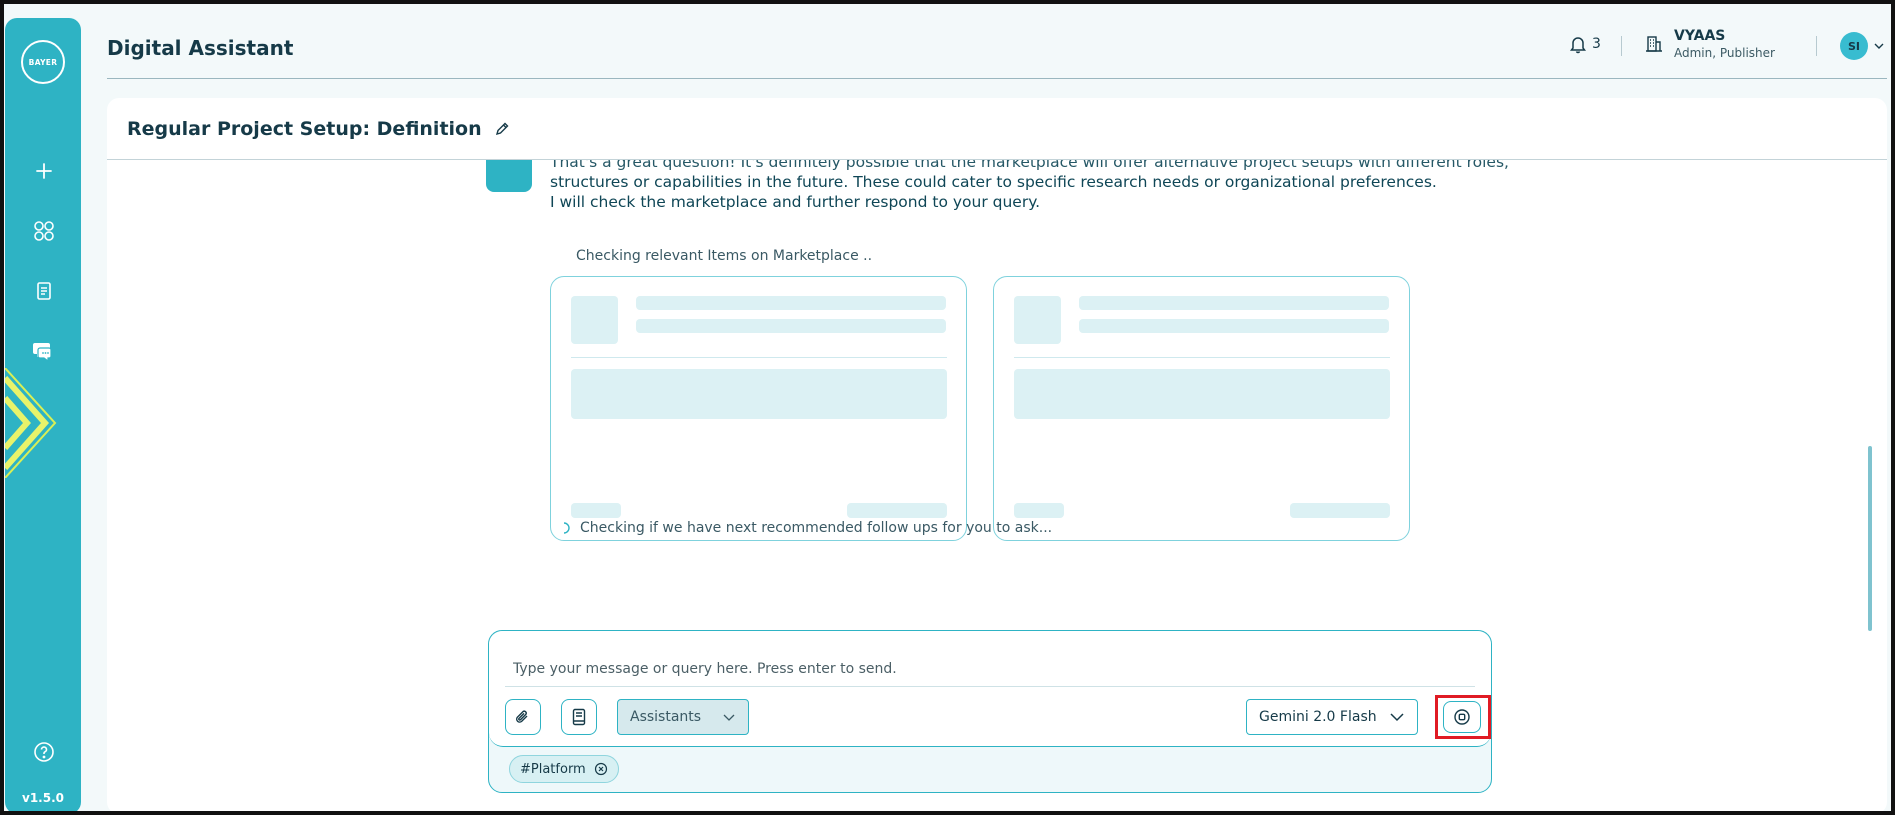  Describe the element at coordinates (1870, 538) in the screenshot. I see `scrollbar` at that location.